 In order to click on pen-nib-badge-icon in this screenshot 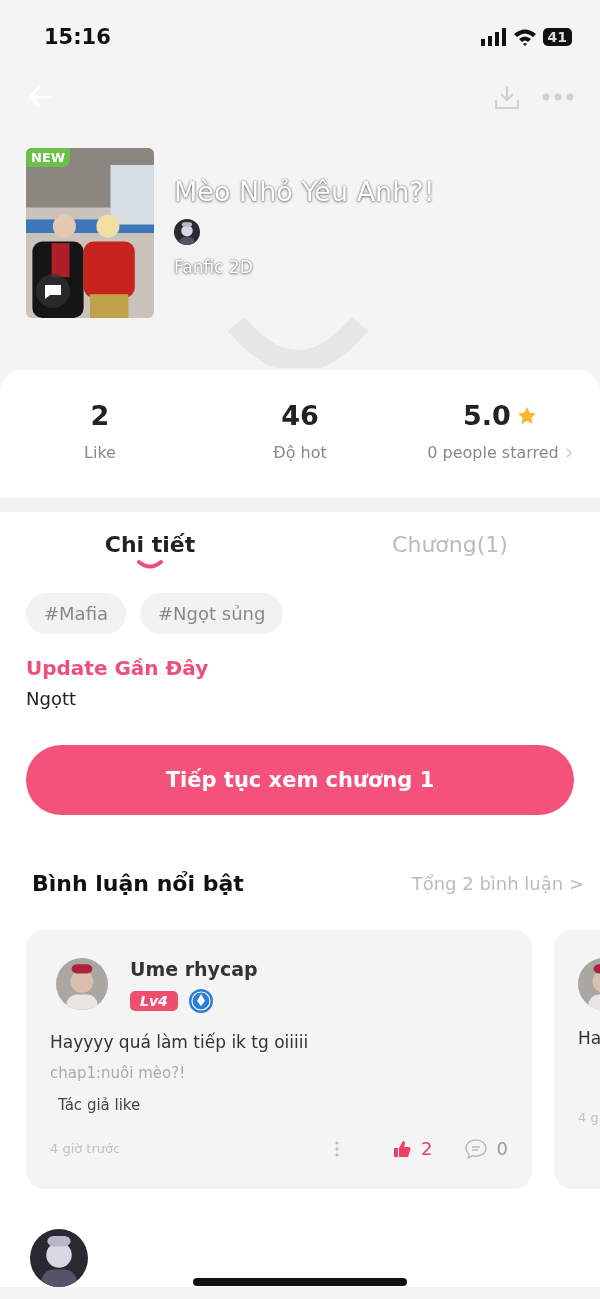, I will do `click(200, 1001)`.